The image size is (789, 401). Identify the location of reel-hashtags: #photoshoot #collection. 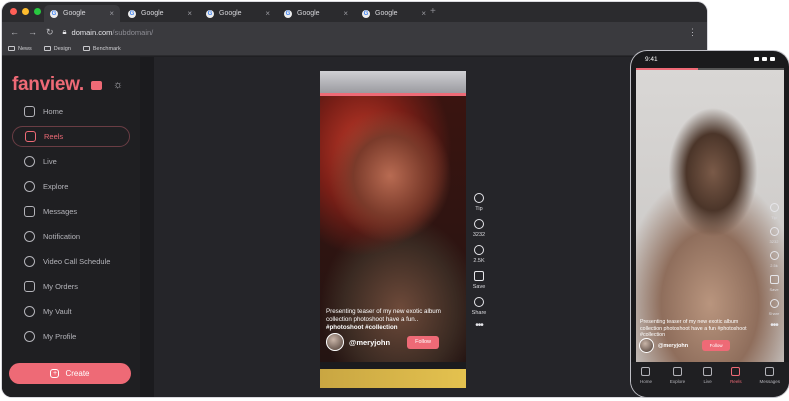
(362, 327).